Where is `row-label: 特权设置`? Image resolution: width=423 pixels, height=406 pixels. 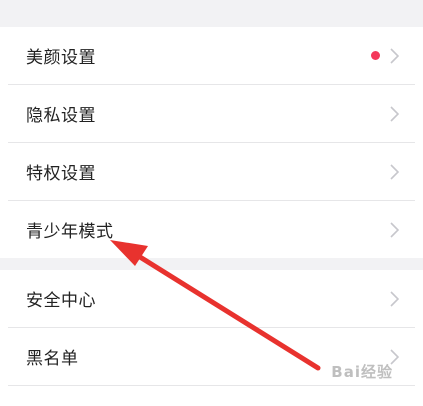 row-label: 特权设置 is located at coordinates (61, 174).